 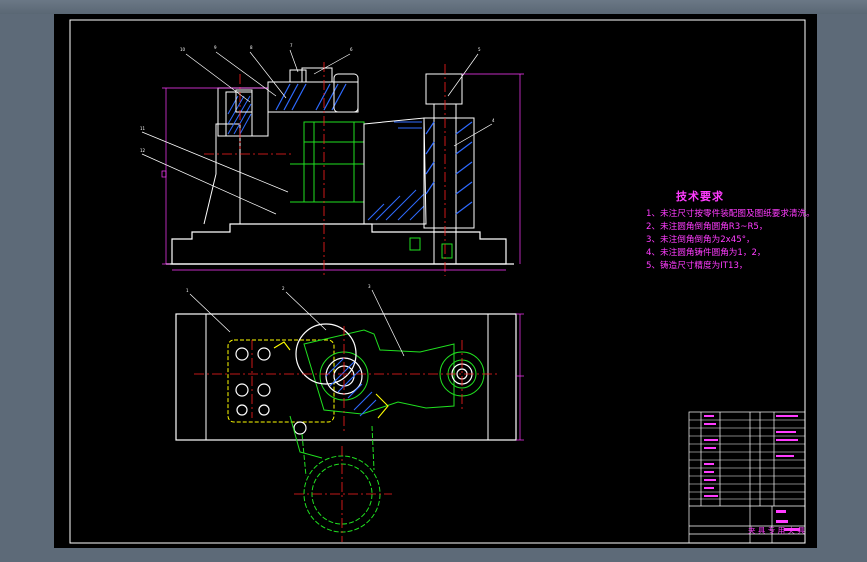 I want to click on viewer-chrome, so click(x=433, y=7).